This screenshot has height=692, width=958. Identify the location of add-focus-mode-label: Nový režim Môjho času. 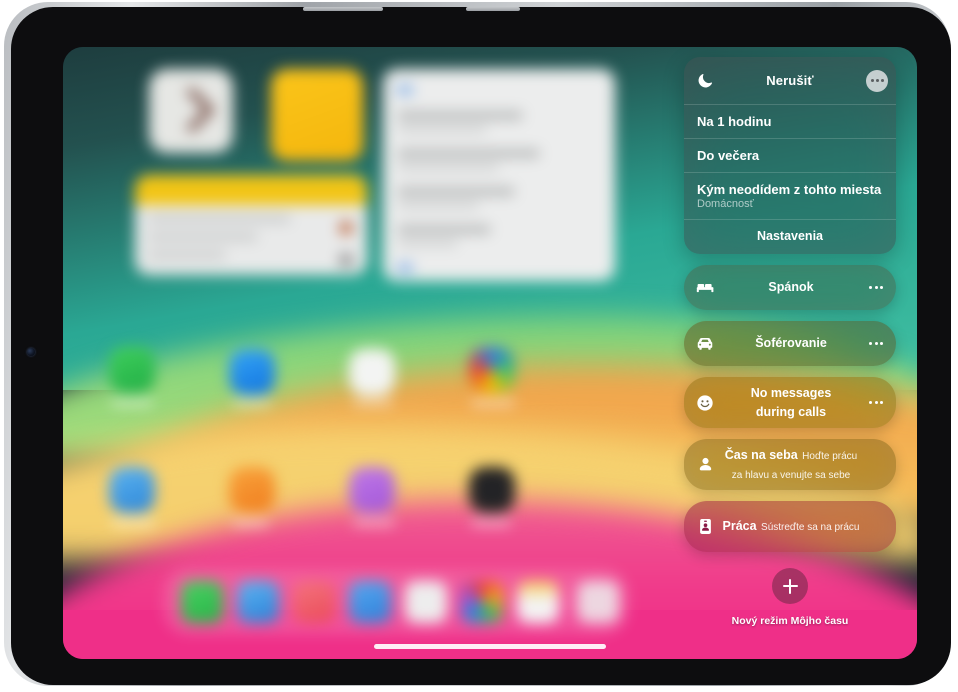
(790, 621).